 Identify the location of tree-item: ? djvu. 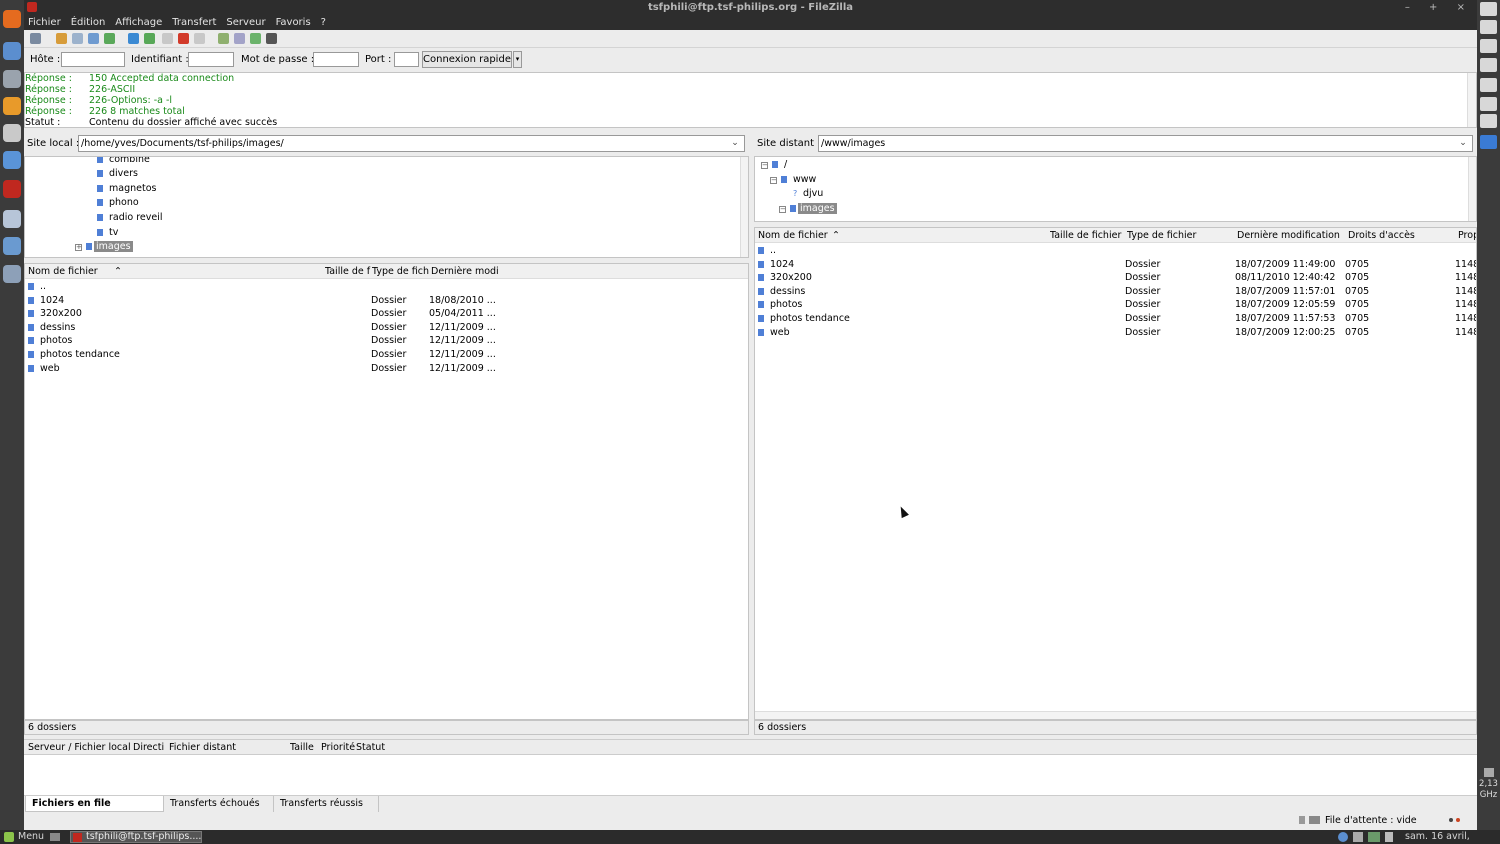
(808, 194).